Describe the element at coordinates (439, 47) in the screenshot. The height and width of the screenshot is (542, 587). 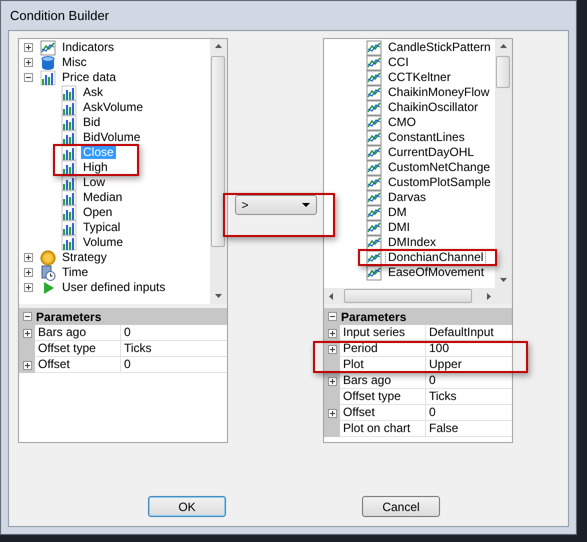
I see `list-item: CandleStickPattern` at that location.